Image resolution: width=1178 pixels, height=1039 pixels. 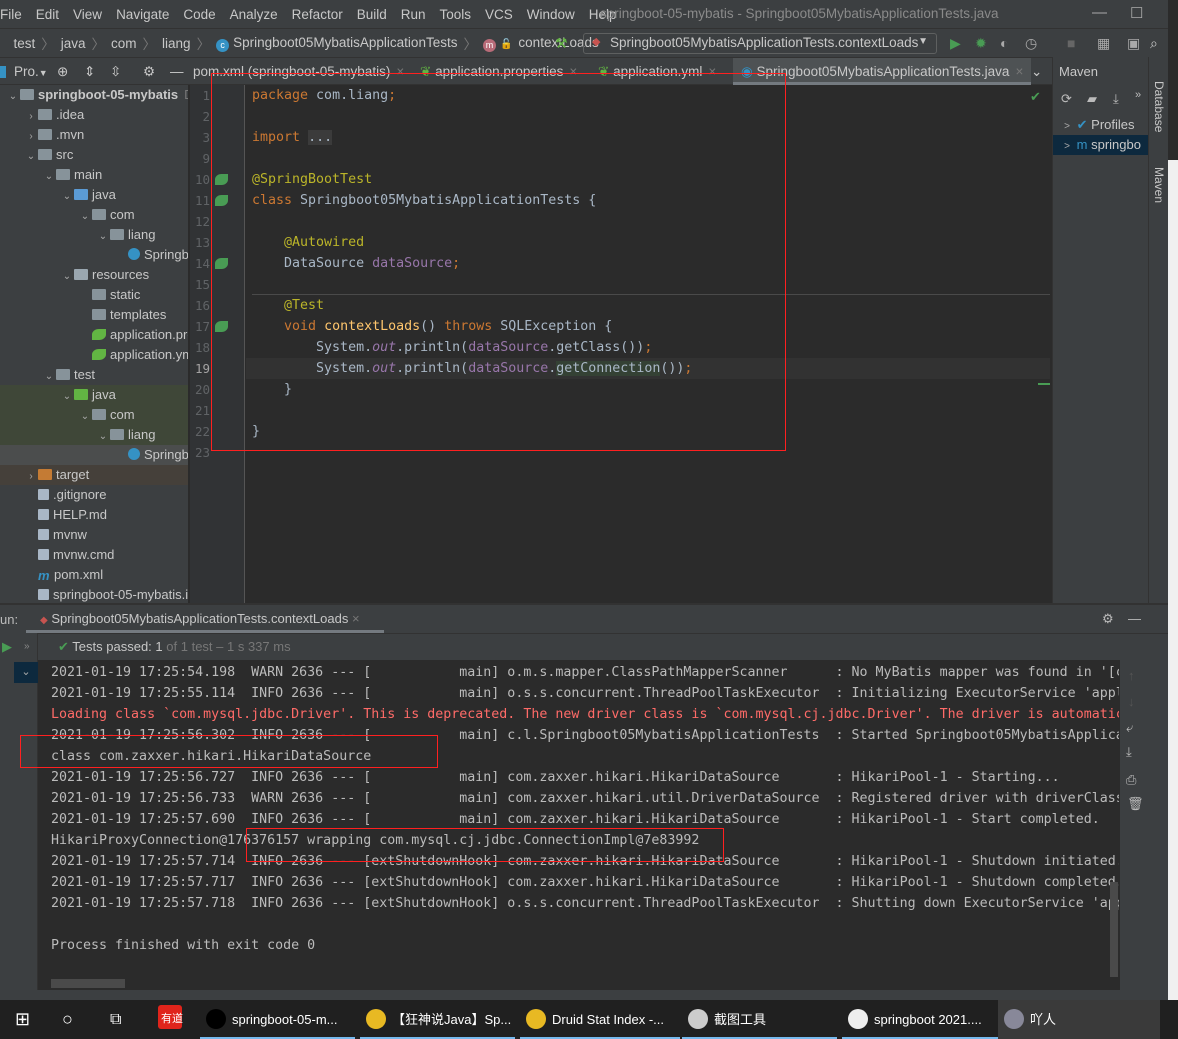 I want to click on minimize-button: —, so click(x=1099, y=12).